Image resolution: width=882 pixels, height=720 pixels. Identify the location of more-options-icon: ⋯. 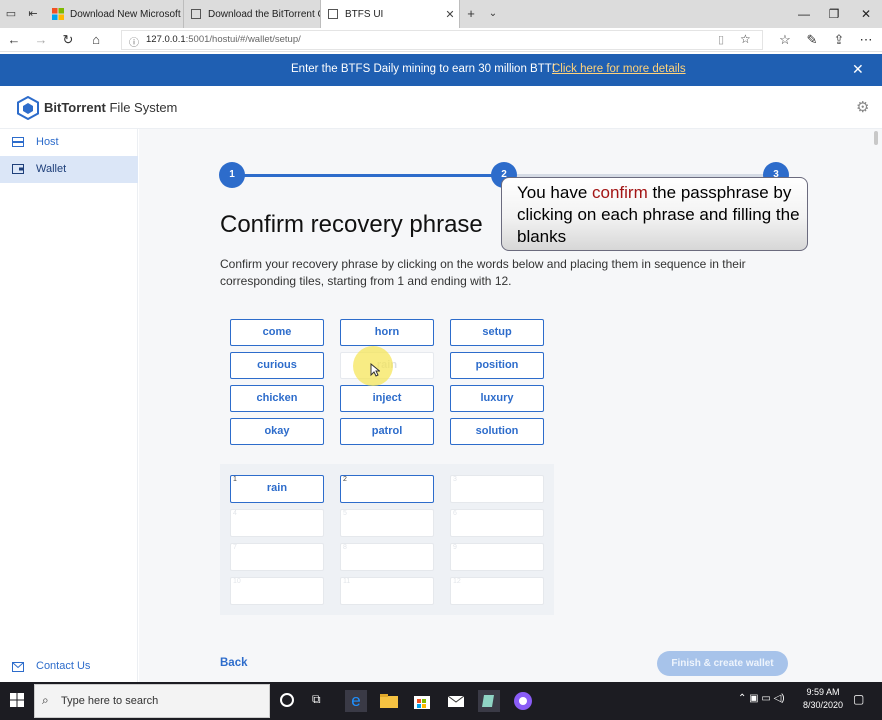
(866, 40).